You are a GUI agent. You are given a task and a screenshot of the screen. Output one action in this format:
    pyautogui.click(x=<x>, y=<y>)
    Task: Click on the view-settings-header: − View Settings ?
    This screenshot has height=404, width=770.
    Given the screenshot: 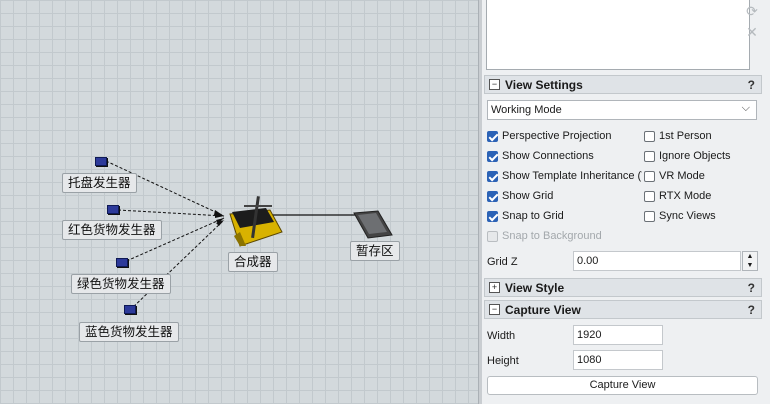 What is the action you would take?
    pyautogui.click(x=623, y=84)
    